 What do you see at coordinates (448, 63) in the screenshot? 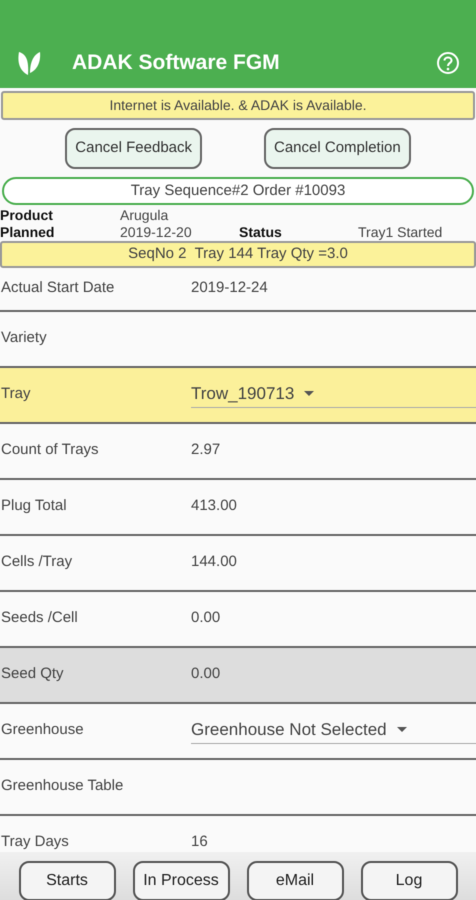
I see `help-icon` at bounding box center [448, 63].